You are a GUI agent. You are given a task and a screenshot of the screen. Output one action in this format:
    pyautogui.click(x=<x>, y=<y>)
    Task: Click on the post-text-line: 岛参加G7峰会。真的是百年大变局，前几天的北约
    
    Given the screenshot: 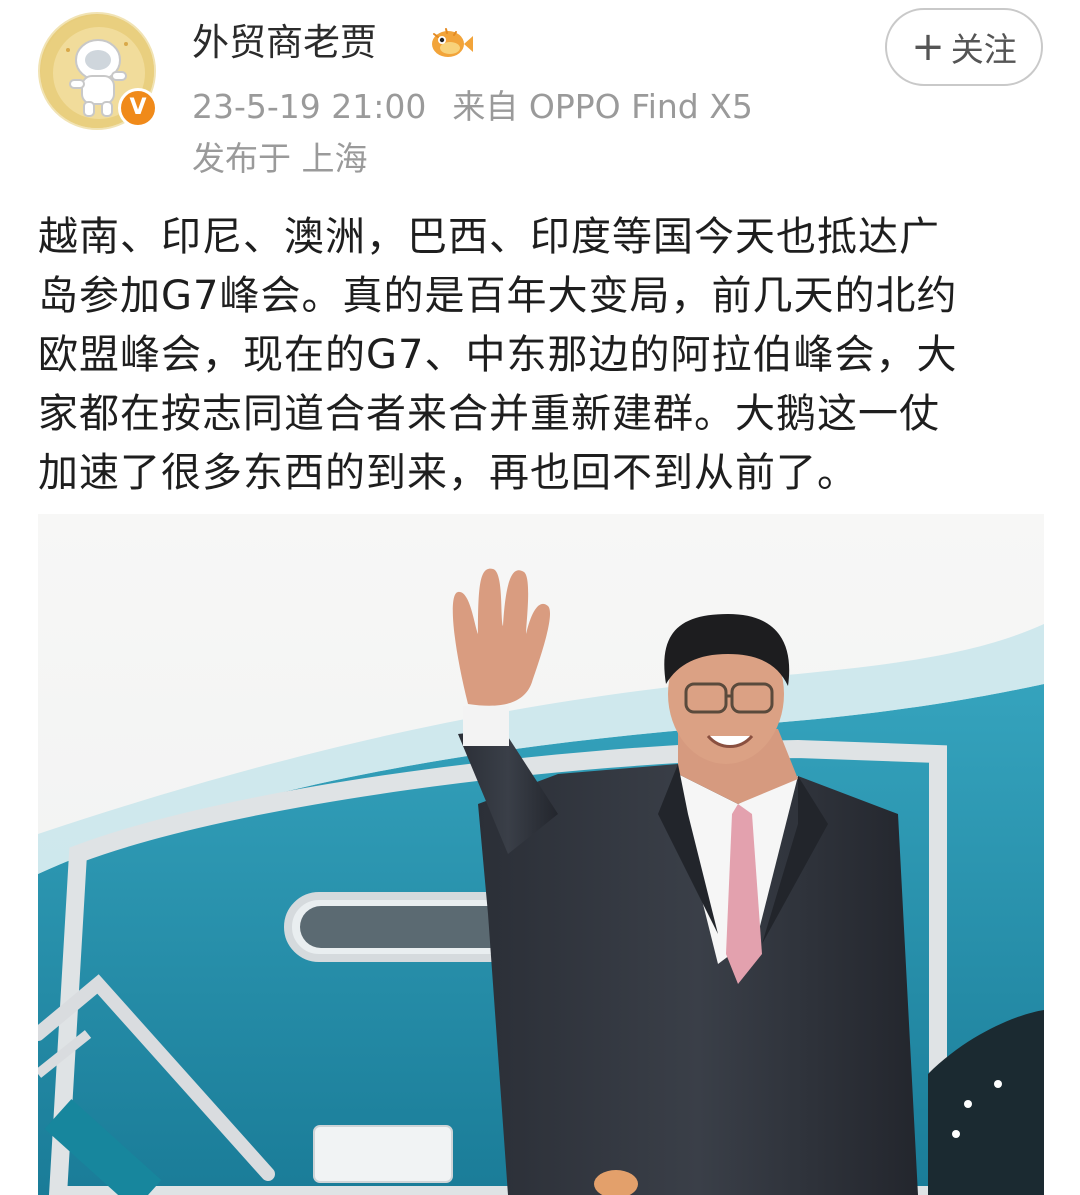 What is the action you would take?
    pyautogui.click(x=498, y=296)
    